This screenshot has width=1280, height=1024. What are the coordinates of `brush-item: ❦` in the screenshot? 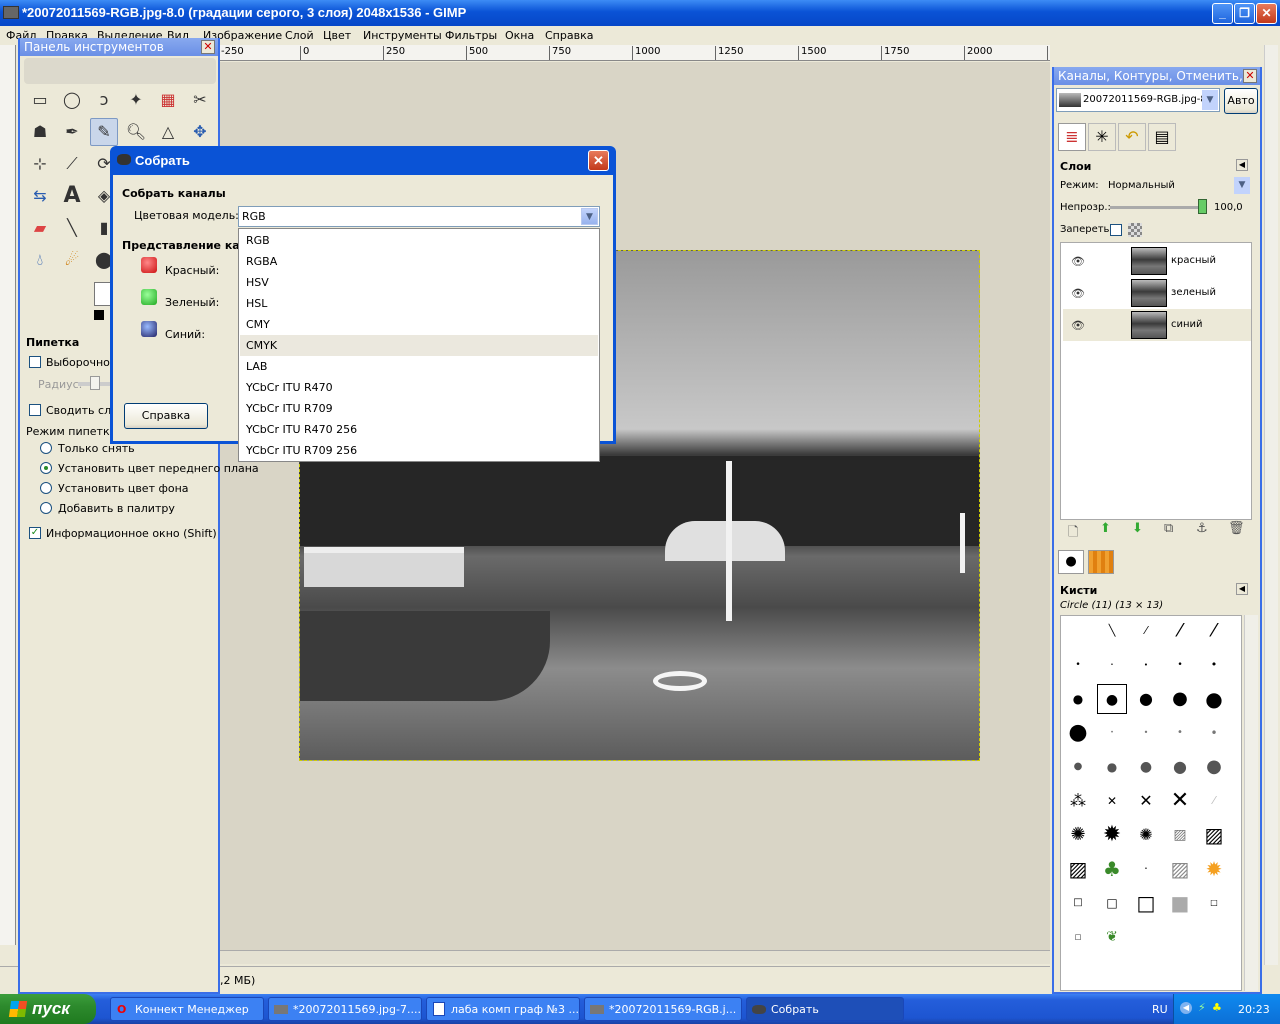 It's located at (1112, 937).